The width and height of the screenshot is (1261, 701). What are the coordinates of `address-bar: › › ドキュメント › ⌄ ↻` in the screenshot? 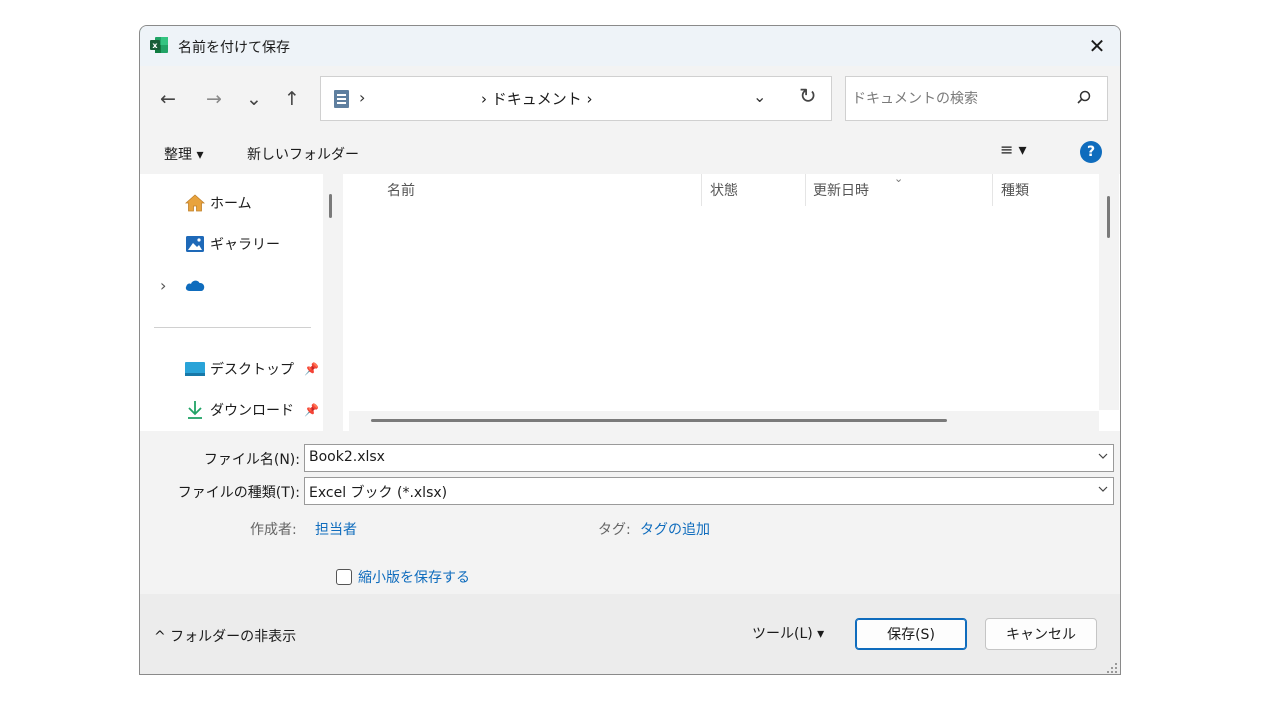 It's located at (576, 98).